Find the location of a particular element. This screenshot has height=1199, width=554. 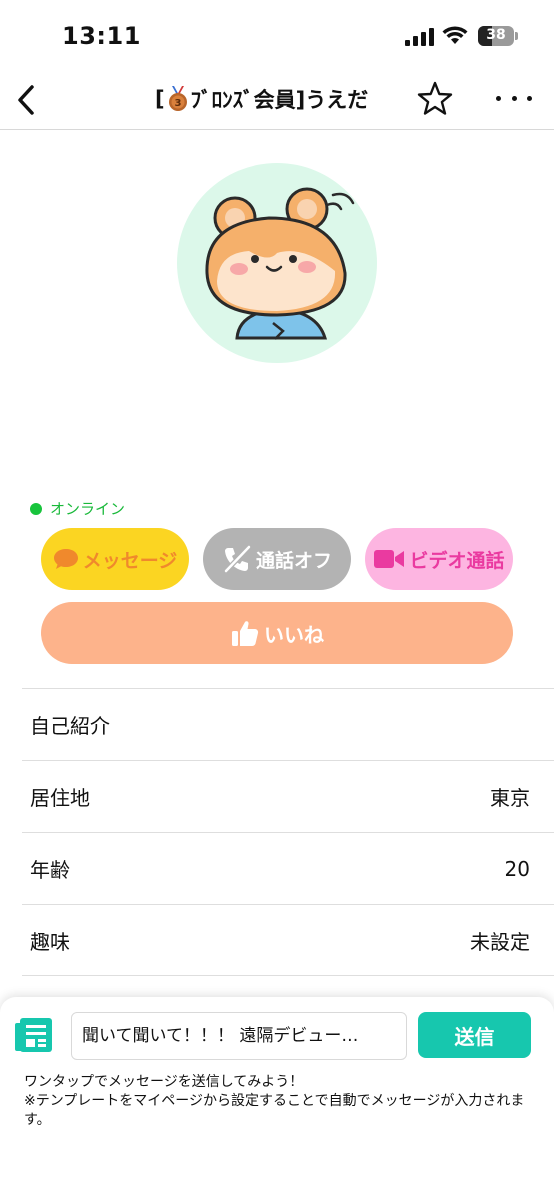

online-status: オンライン is located at coordinates (77, 508).